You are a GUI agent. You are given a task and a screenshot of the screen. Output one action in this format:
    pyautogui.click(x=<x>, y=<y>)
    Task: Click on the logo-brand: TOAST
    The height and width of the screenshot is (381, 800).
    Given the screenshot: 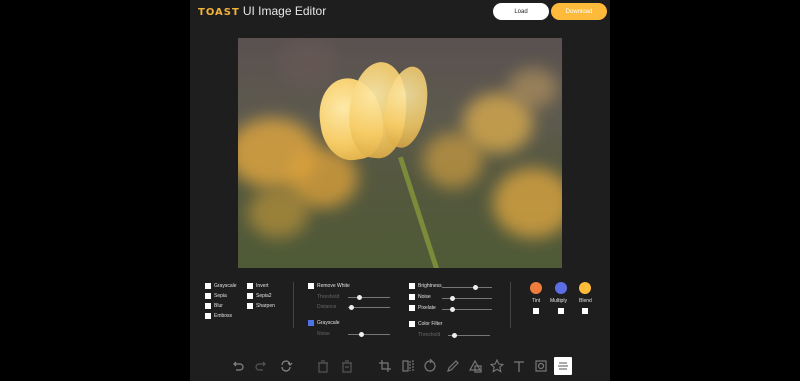 What is the action you would take?
    pyautogui.click(x=219, y=12)
    